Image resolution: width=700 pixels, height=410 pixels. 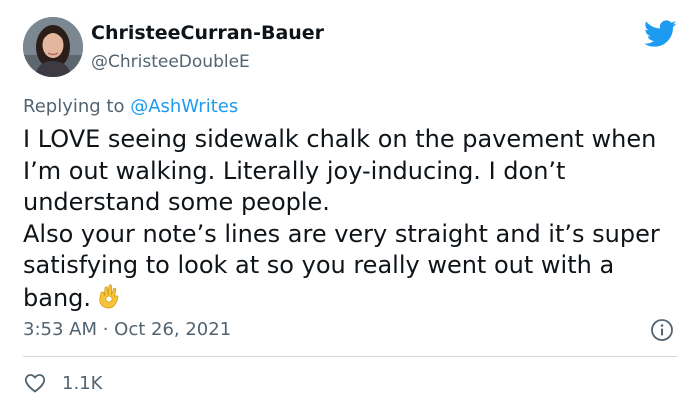 I want to click on like-button: 1.1K, so click(x=62, y=383).